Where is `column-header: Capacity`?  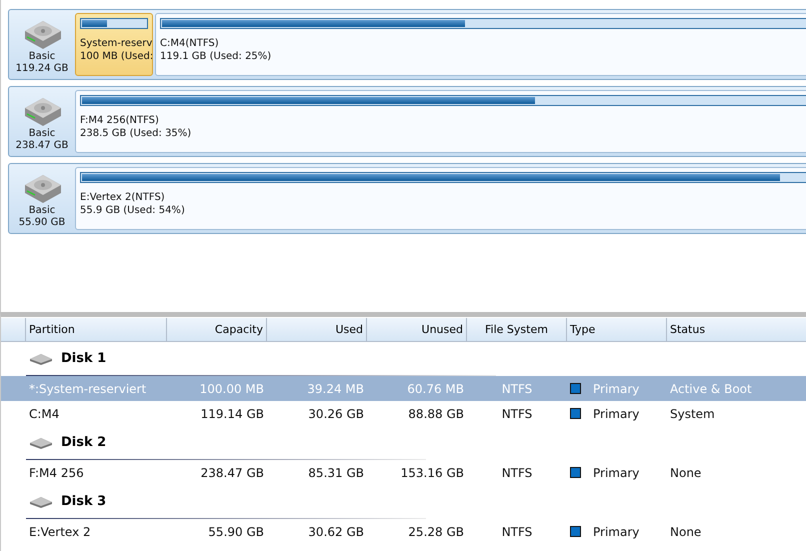 column-header: Capacity is located at coordinates (217, 330).